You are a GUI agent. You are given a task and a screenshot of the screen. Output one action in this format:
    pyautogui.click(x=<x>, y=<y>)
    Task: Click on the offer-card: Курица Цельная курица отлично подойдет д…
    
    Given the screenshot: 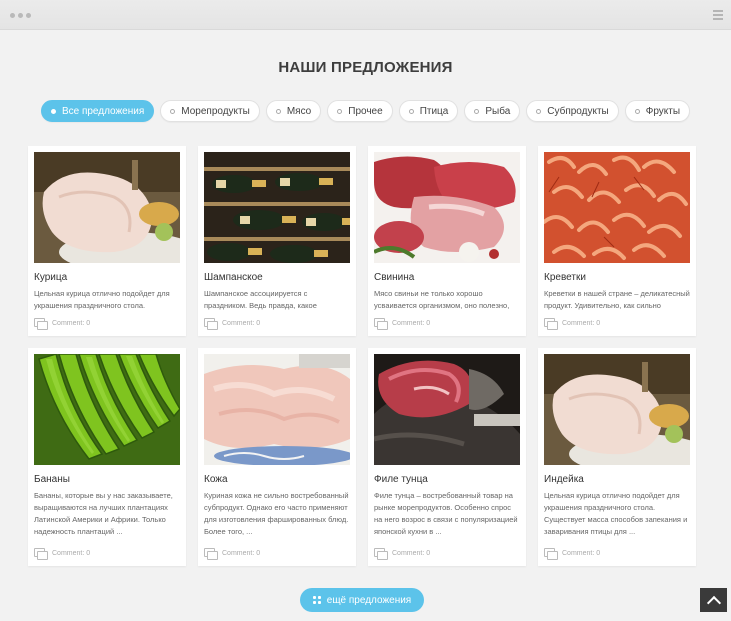 What is the action you would take?
    pyautogui.click(x=107, y=241)
    